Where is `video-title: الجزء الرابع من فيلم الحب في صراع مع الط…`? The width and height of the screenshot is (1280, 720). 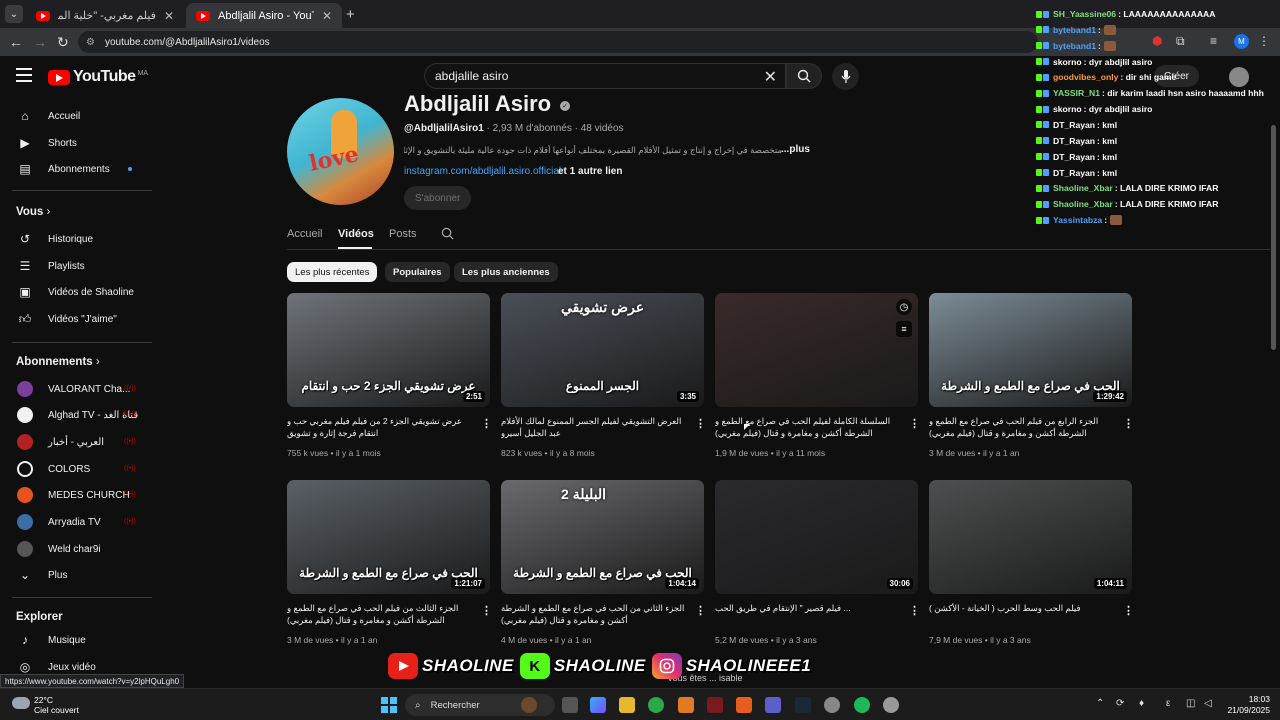
video-title: الجزء الرابع من فيلم الحب في صراع مع الط… is located at coordinates (1024, 428).